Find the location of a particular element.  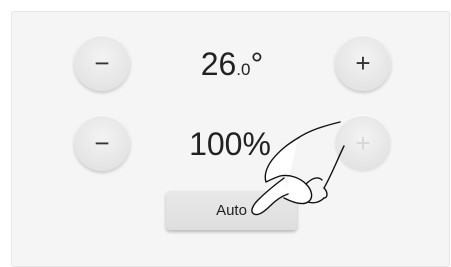

temperature-unit: ° is located at coordinates (257, 64).